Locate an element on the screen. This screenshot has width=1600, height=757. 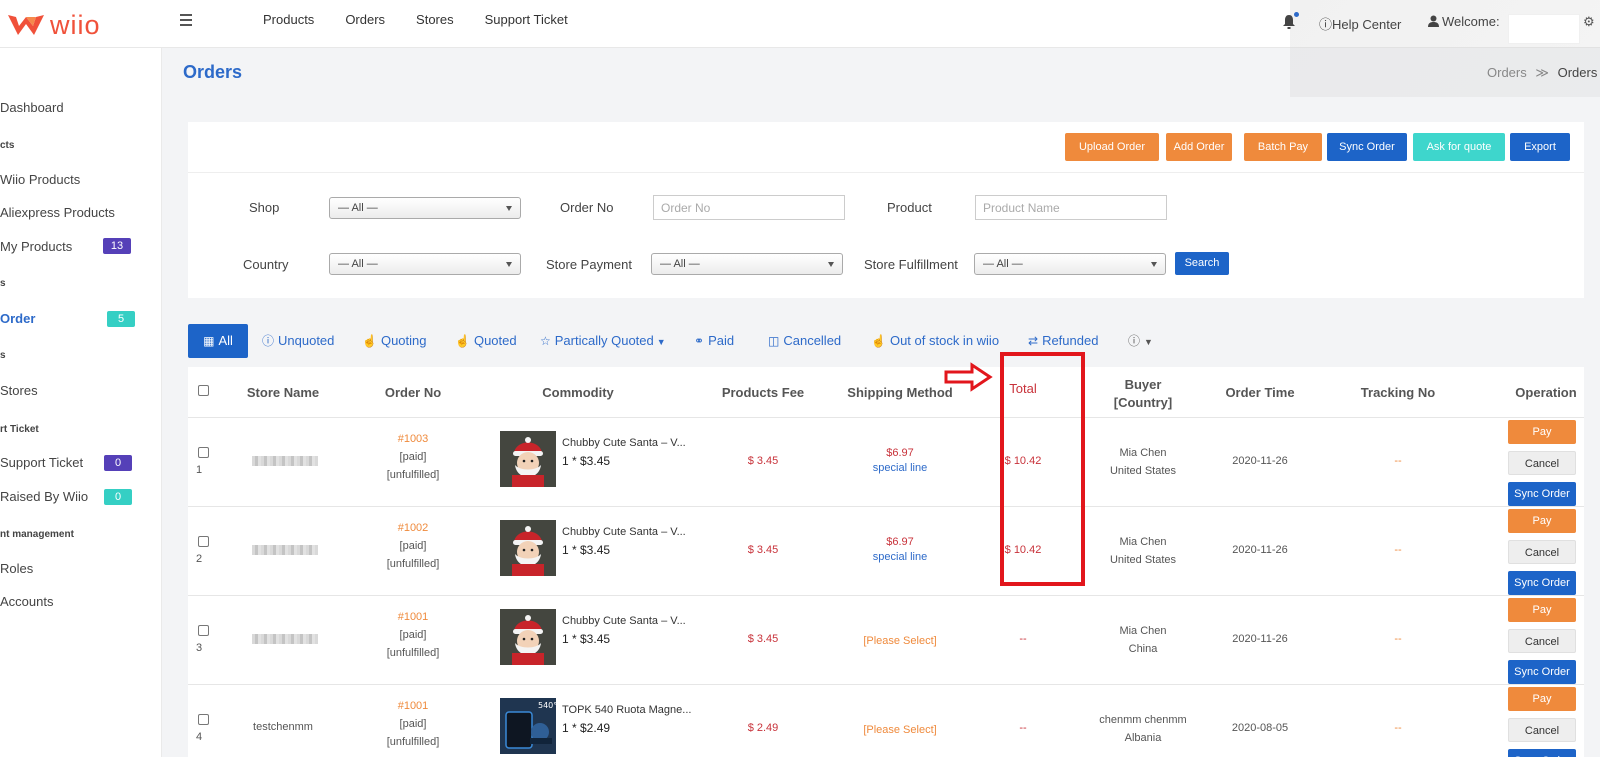
grid-icon: ▦ is located at coordinates (209, 341).